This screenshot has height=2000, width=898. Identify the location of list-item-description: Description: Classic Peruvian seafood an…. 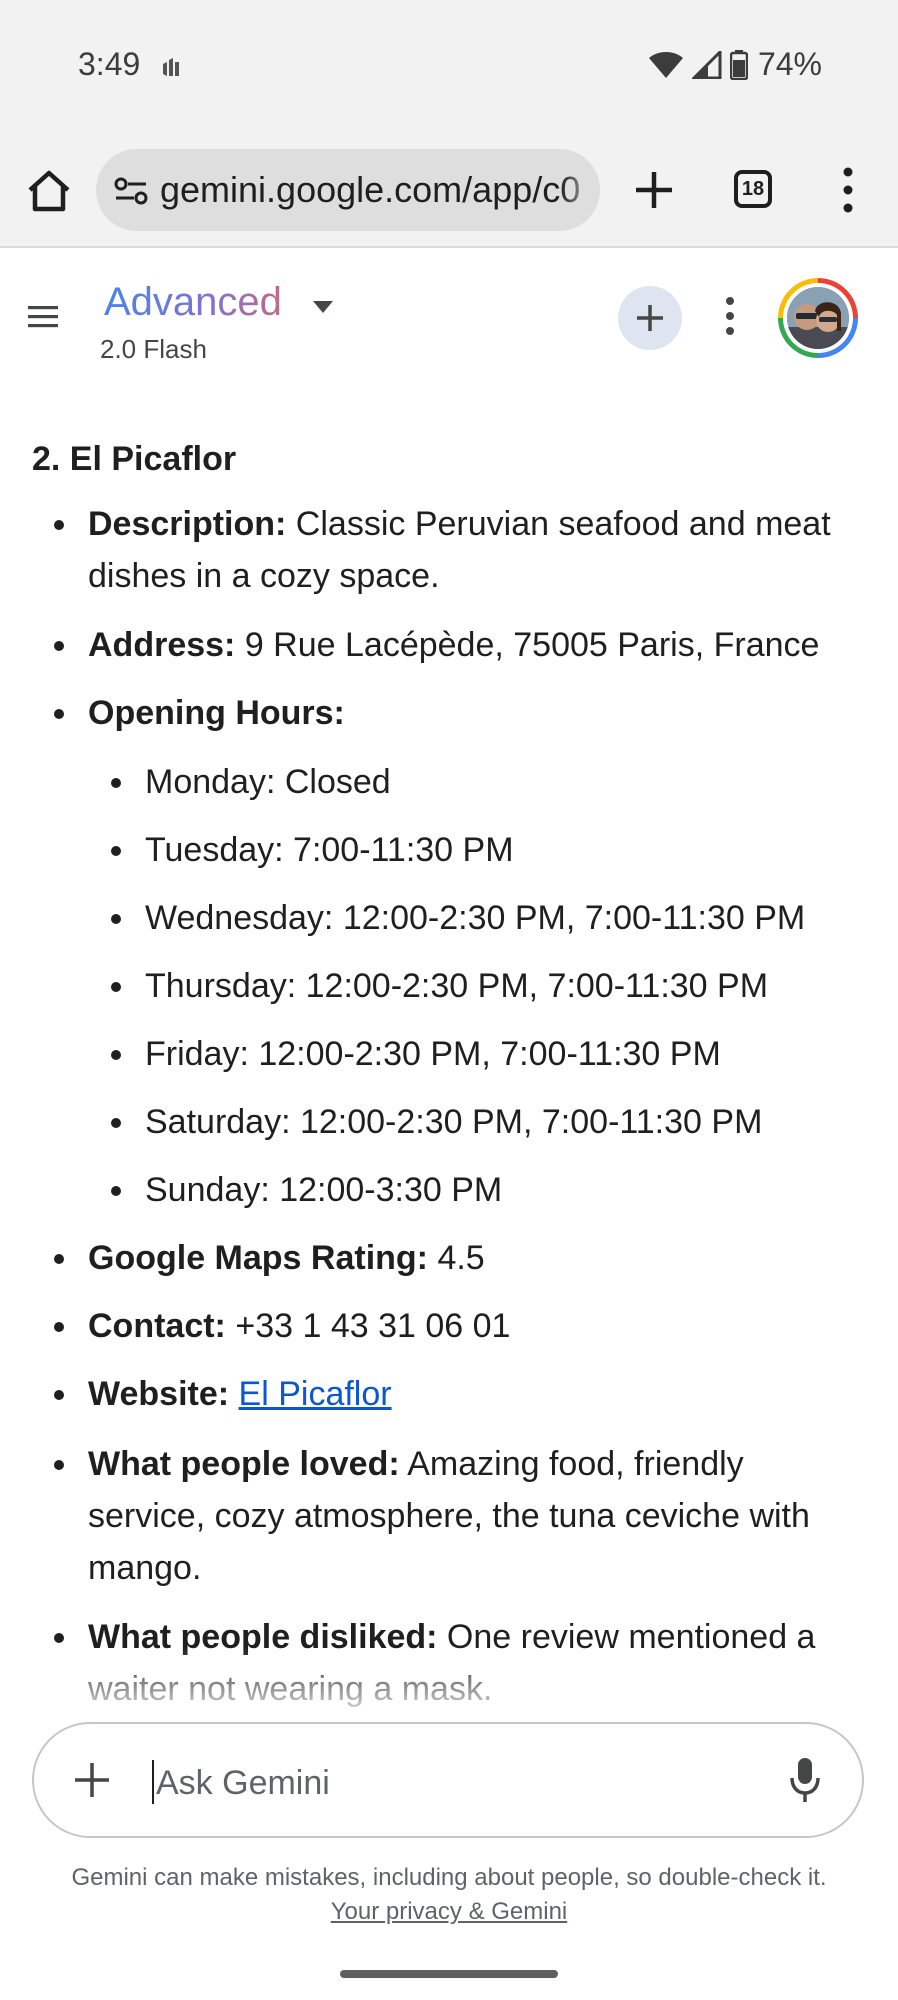
(456, 550).